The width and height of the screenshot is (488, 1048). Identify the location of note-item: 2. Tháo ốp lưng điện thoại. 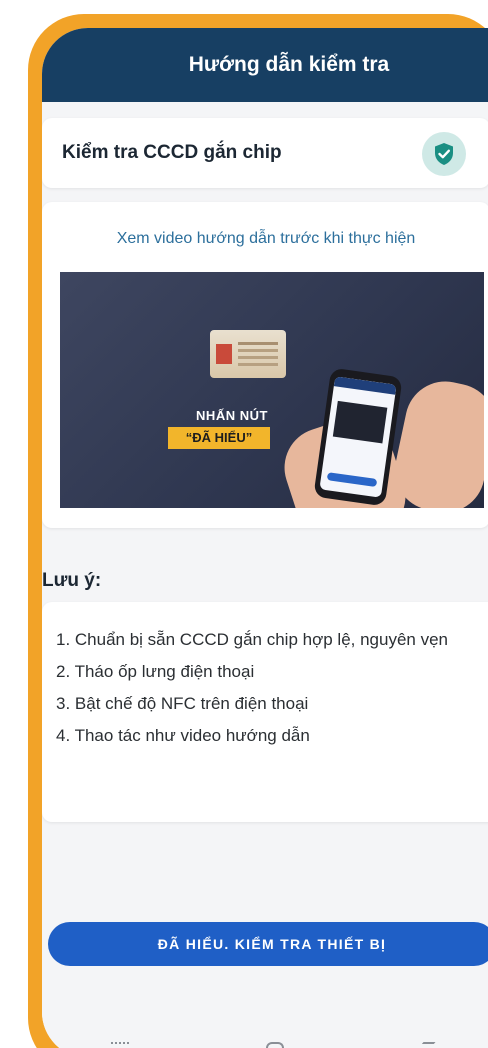
(155, 671).